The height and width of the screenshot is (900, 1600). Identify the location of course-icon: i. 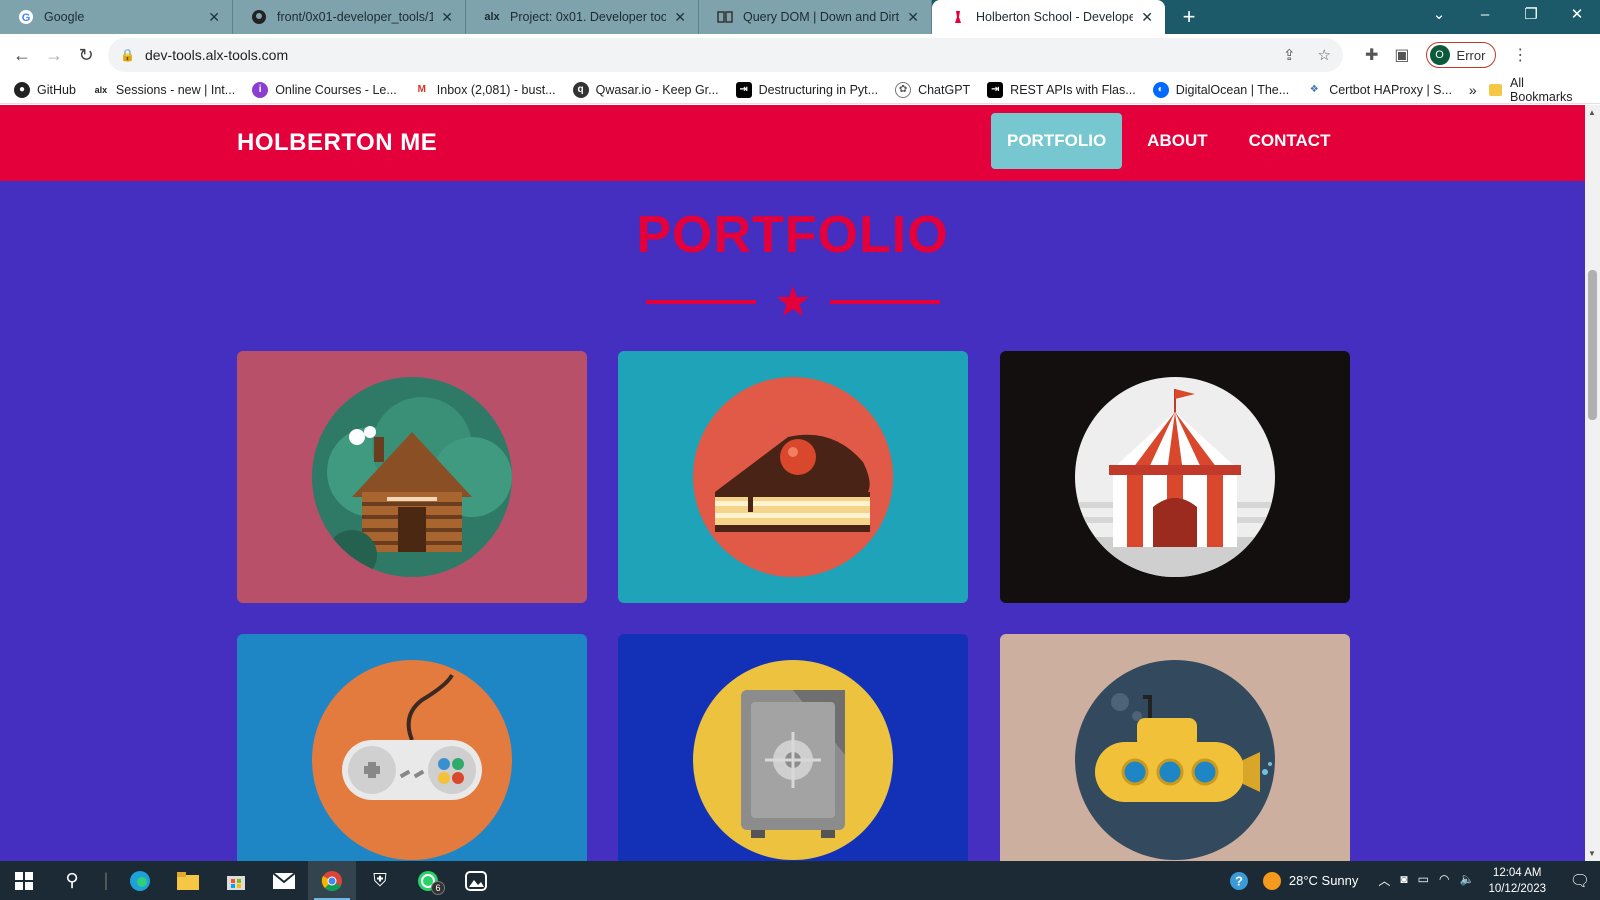
(260, 89).